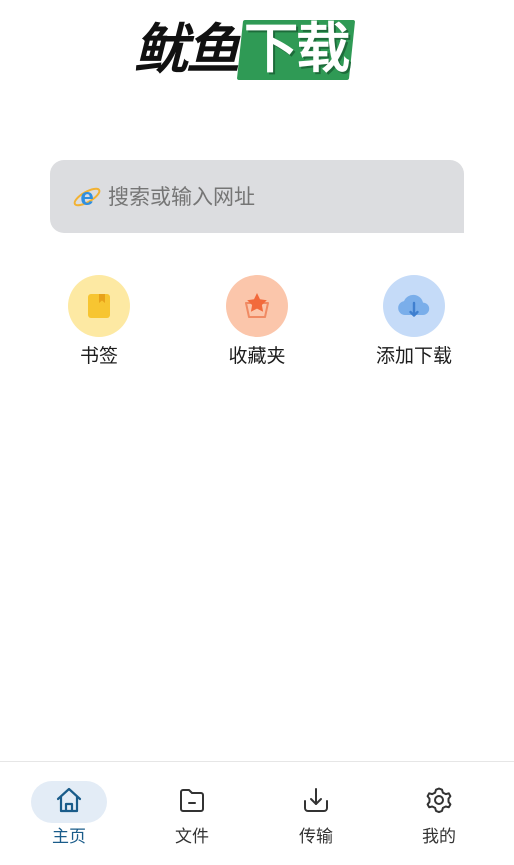 This screenshot has height=865, width=514. Describe the element at coordinates (99, 306) in the screenshot. I see `bookmark-icon` at that location.